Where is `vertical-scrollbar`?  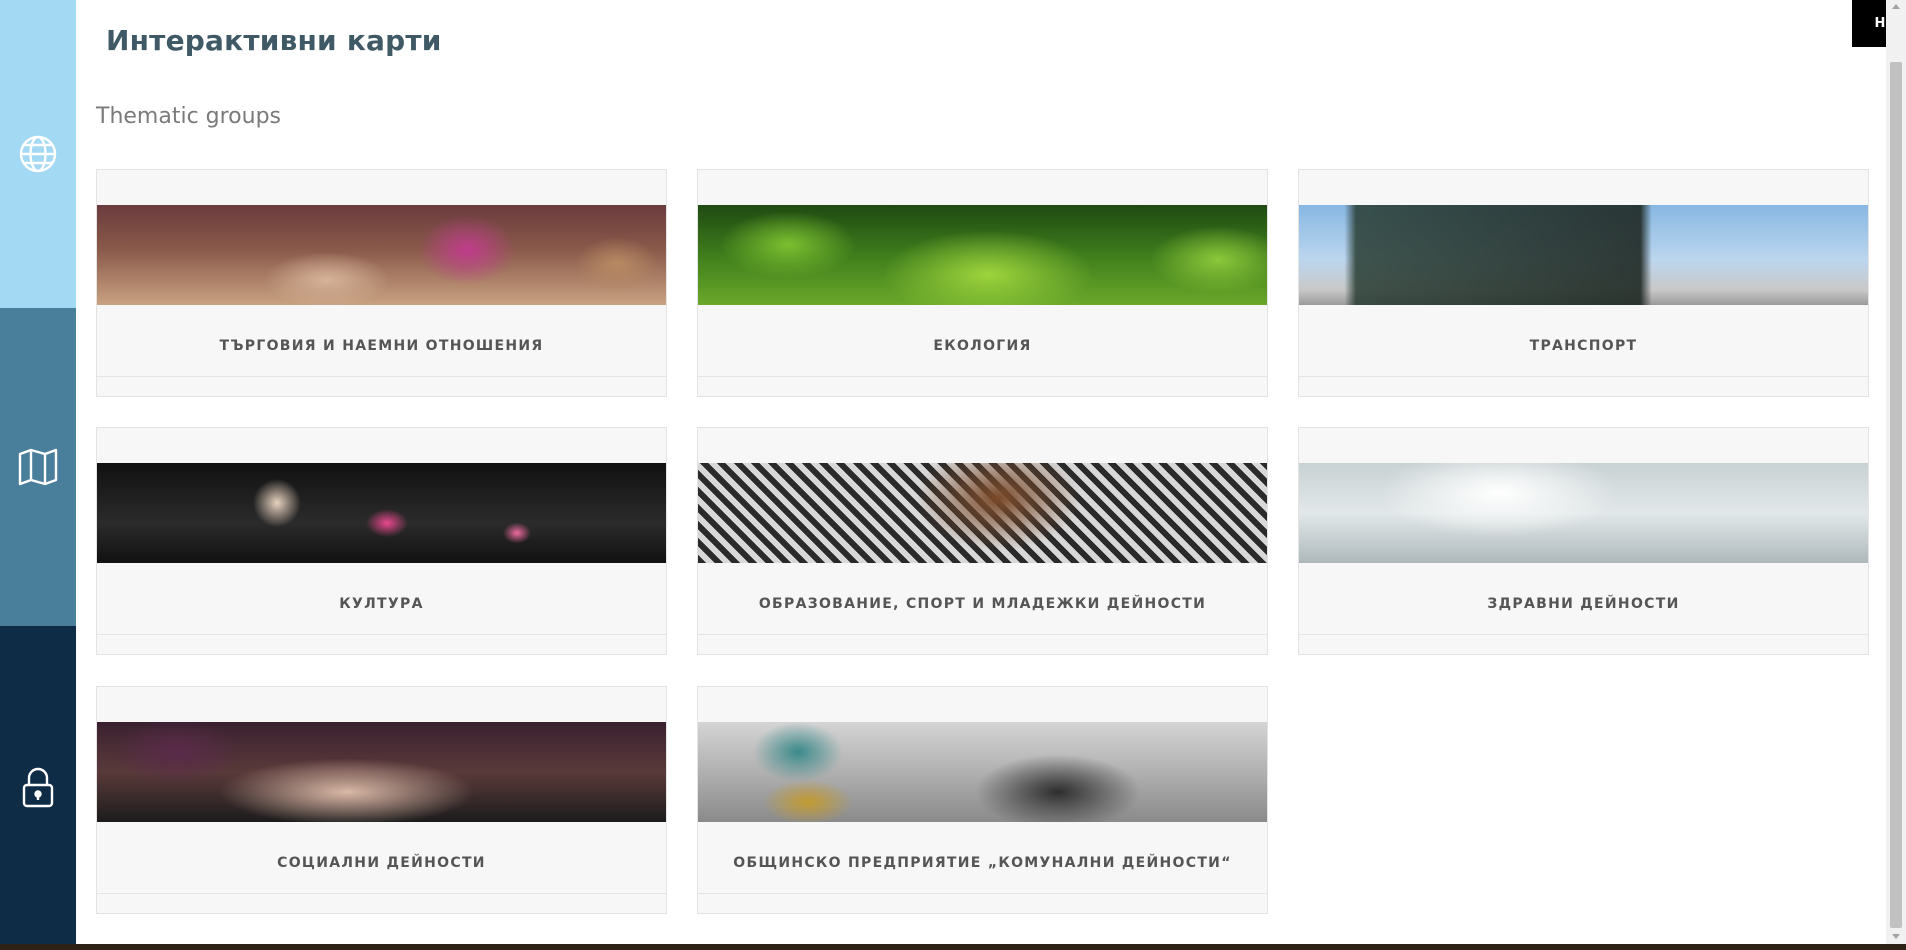 vertical-scrollbar is located at coordinates (1896, 472).